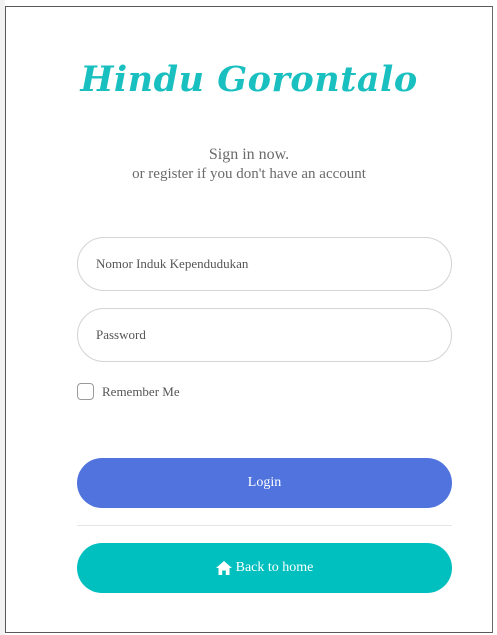  I want to click on home-icon, so click(223, 568).